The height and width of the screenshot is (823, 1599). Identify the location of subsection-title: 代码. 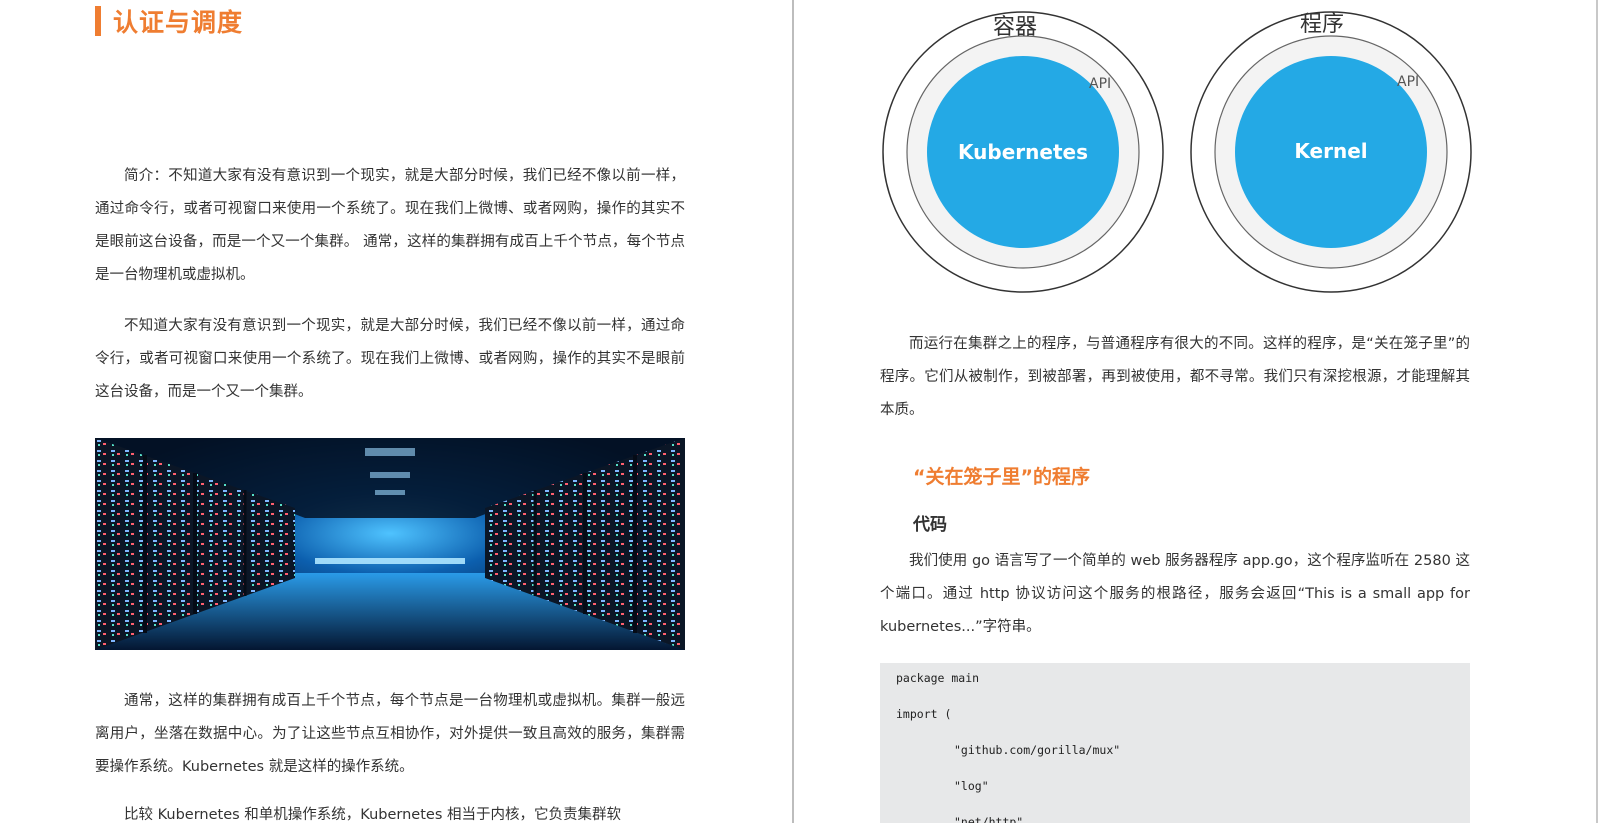
(930, 525).